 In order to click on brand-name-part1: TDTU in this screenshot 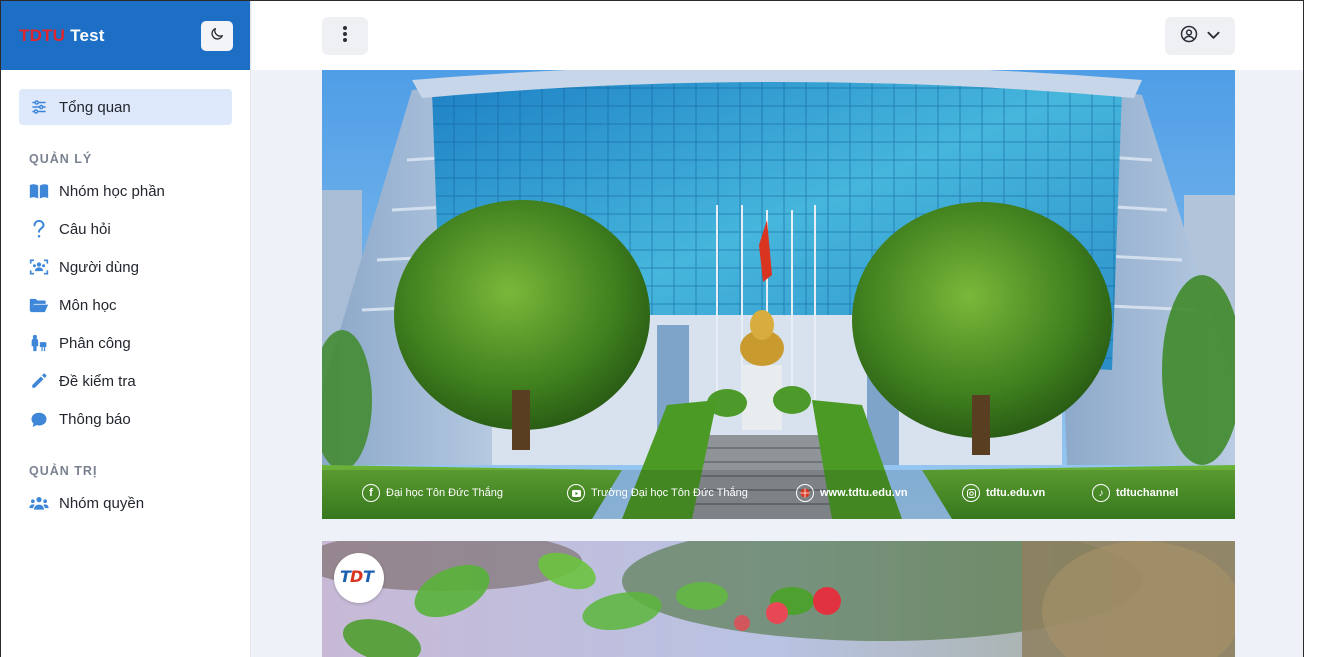, I will do `click(42, 35)`.